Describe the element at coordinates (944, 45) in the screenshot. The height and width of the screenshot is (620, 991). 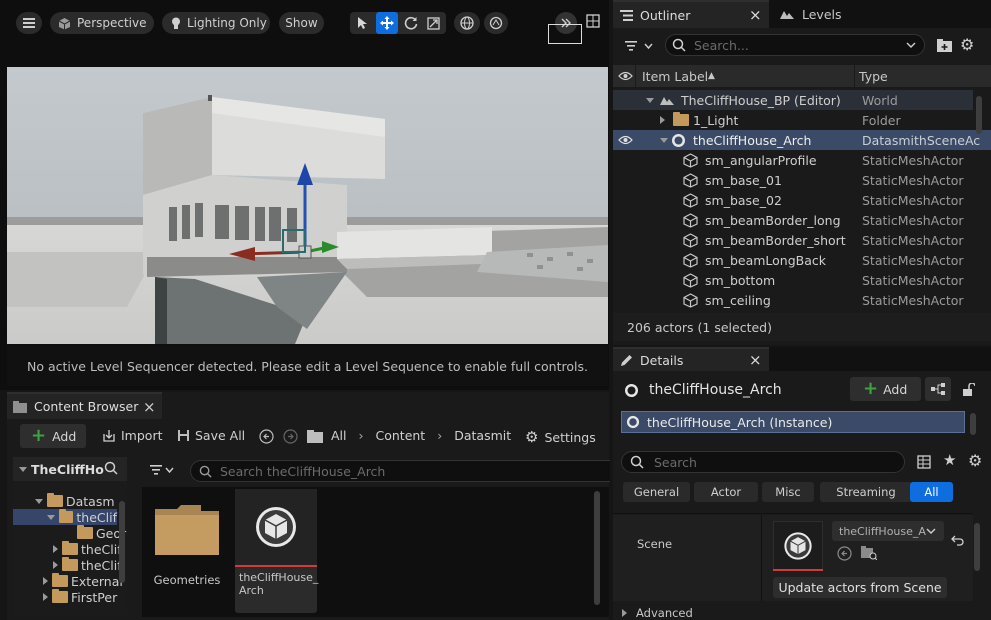
I see `add-folder-icon` at that location.